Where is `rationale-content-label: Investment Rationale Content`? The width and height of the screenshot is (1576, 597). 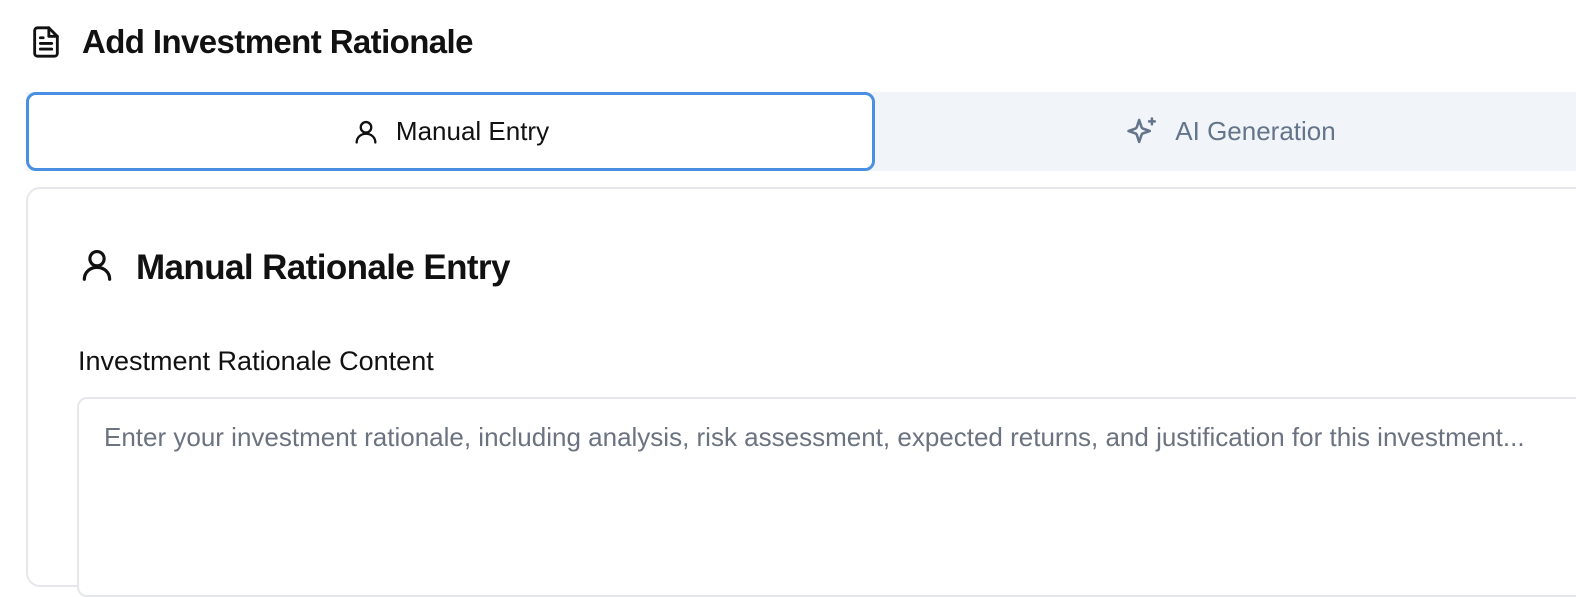 rationale-content-label: Investment Rationale Content is located at coordinates (256, 361).